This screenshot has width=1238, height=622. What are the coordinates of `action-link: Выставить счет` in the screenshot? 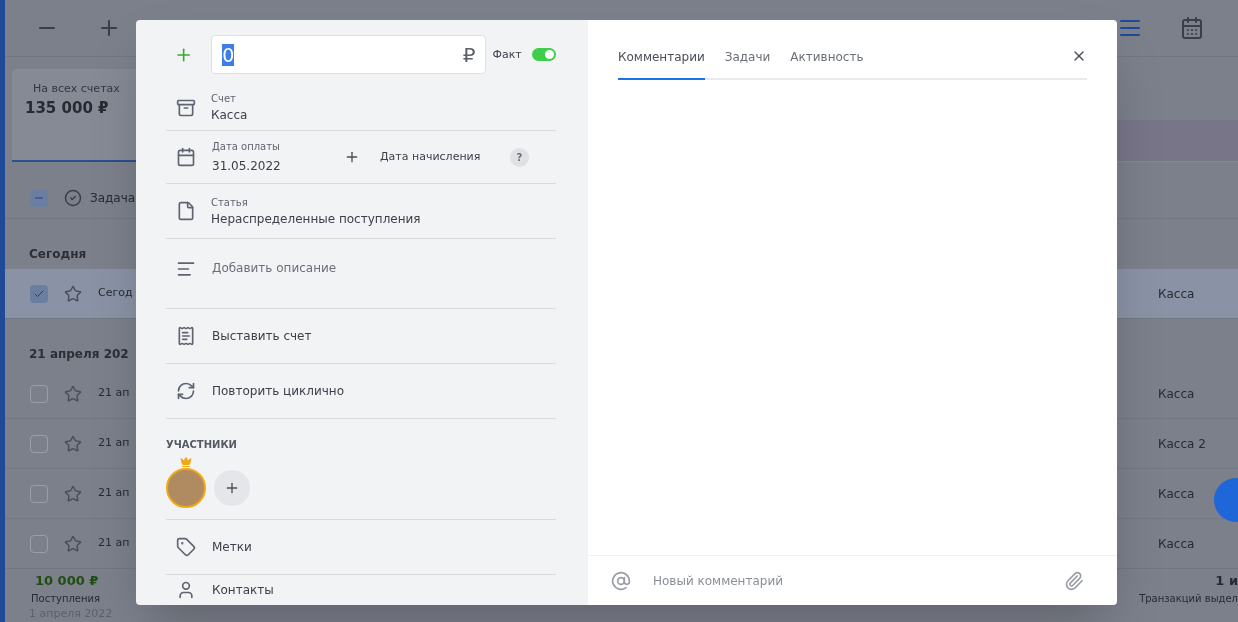 It's located at (262, 335).